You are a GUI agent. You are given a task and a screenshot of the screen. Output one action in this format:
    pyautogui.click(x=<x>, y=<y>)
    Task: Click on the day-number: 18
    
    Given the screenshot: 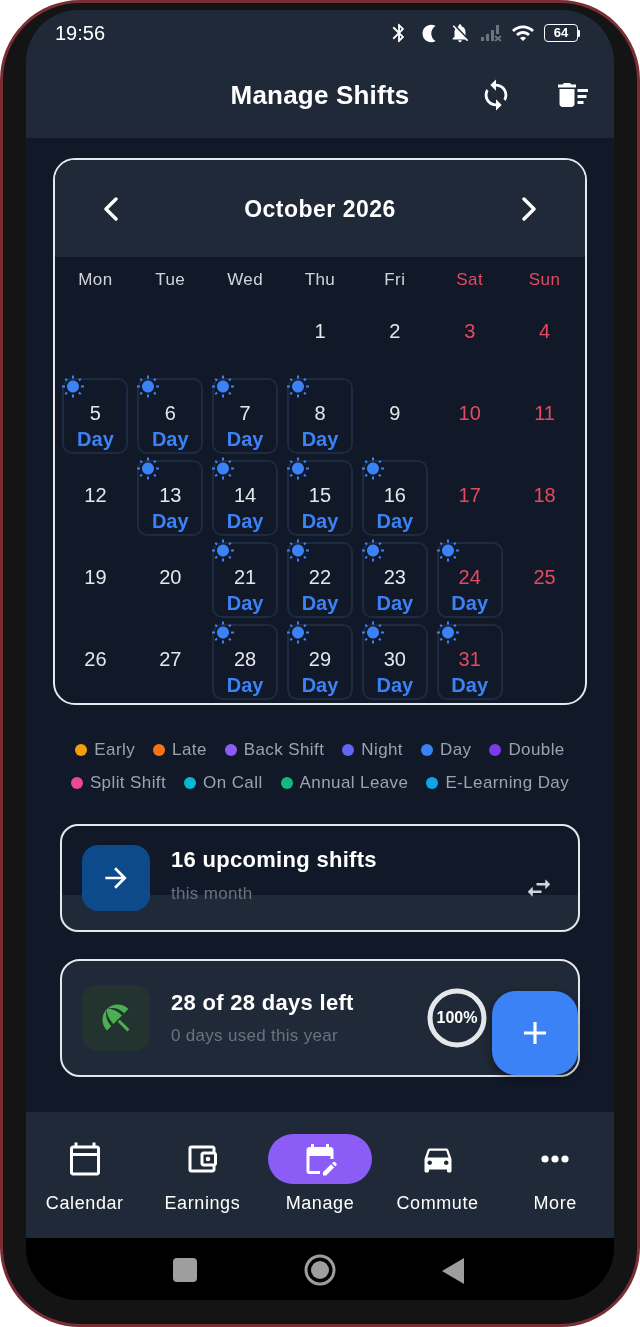 What is the action you would take?
    pyautogui.click(x=544, y=495)
    